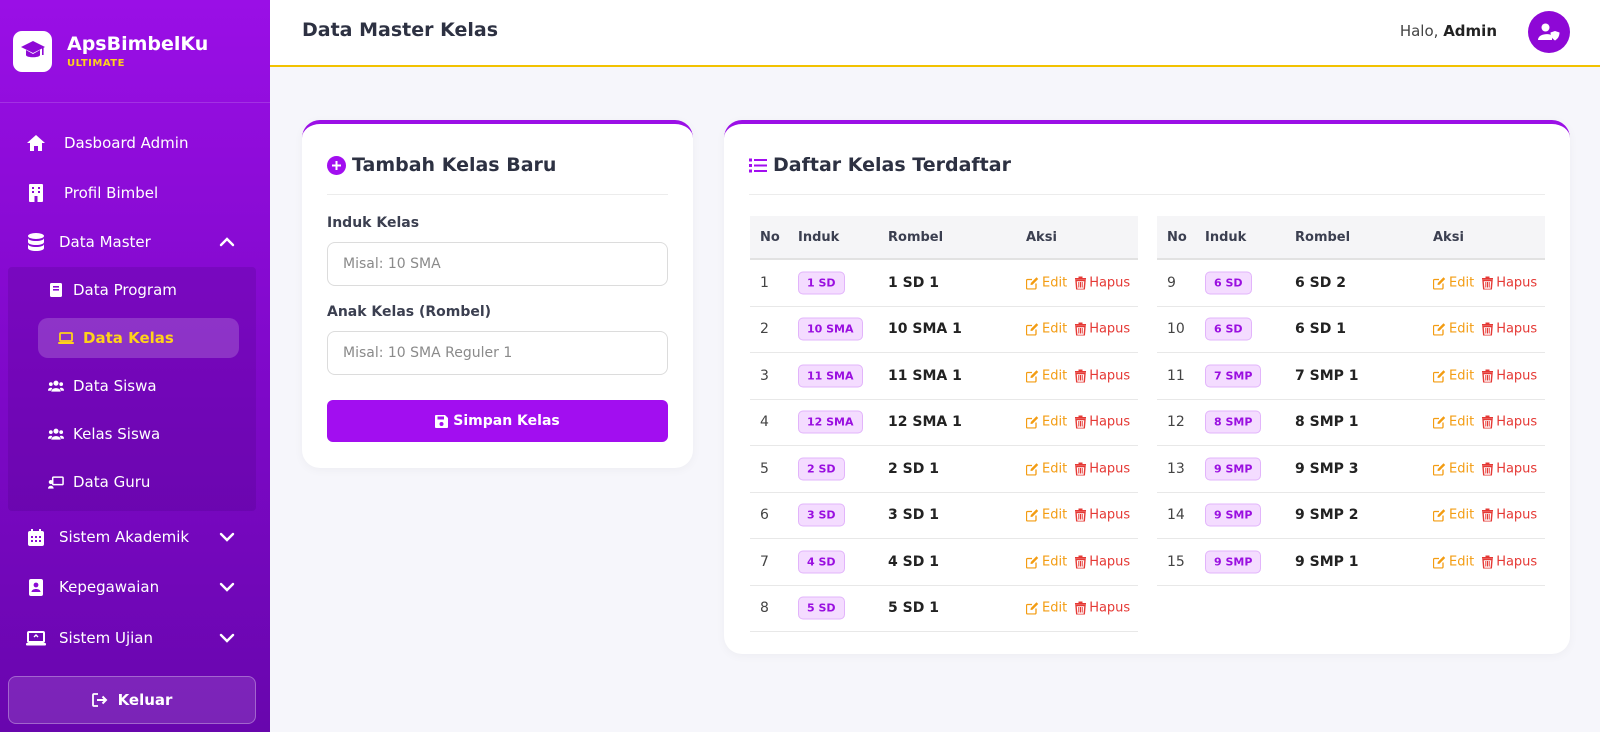  Describe the element at coordinates (409, 312) in the screenshot. I see `rombel-label: Anak Kelas (Rombel)` at that location.